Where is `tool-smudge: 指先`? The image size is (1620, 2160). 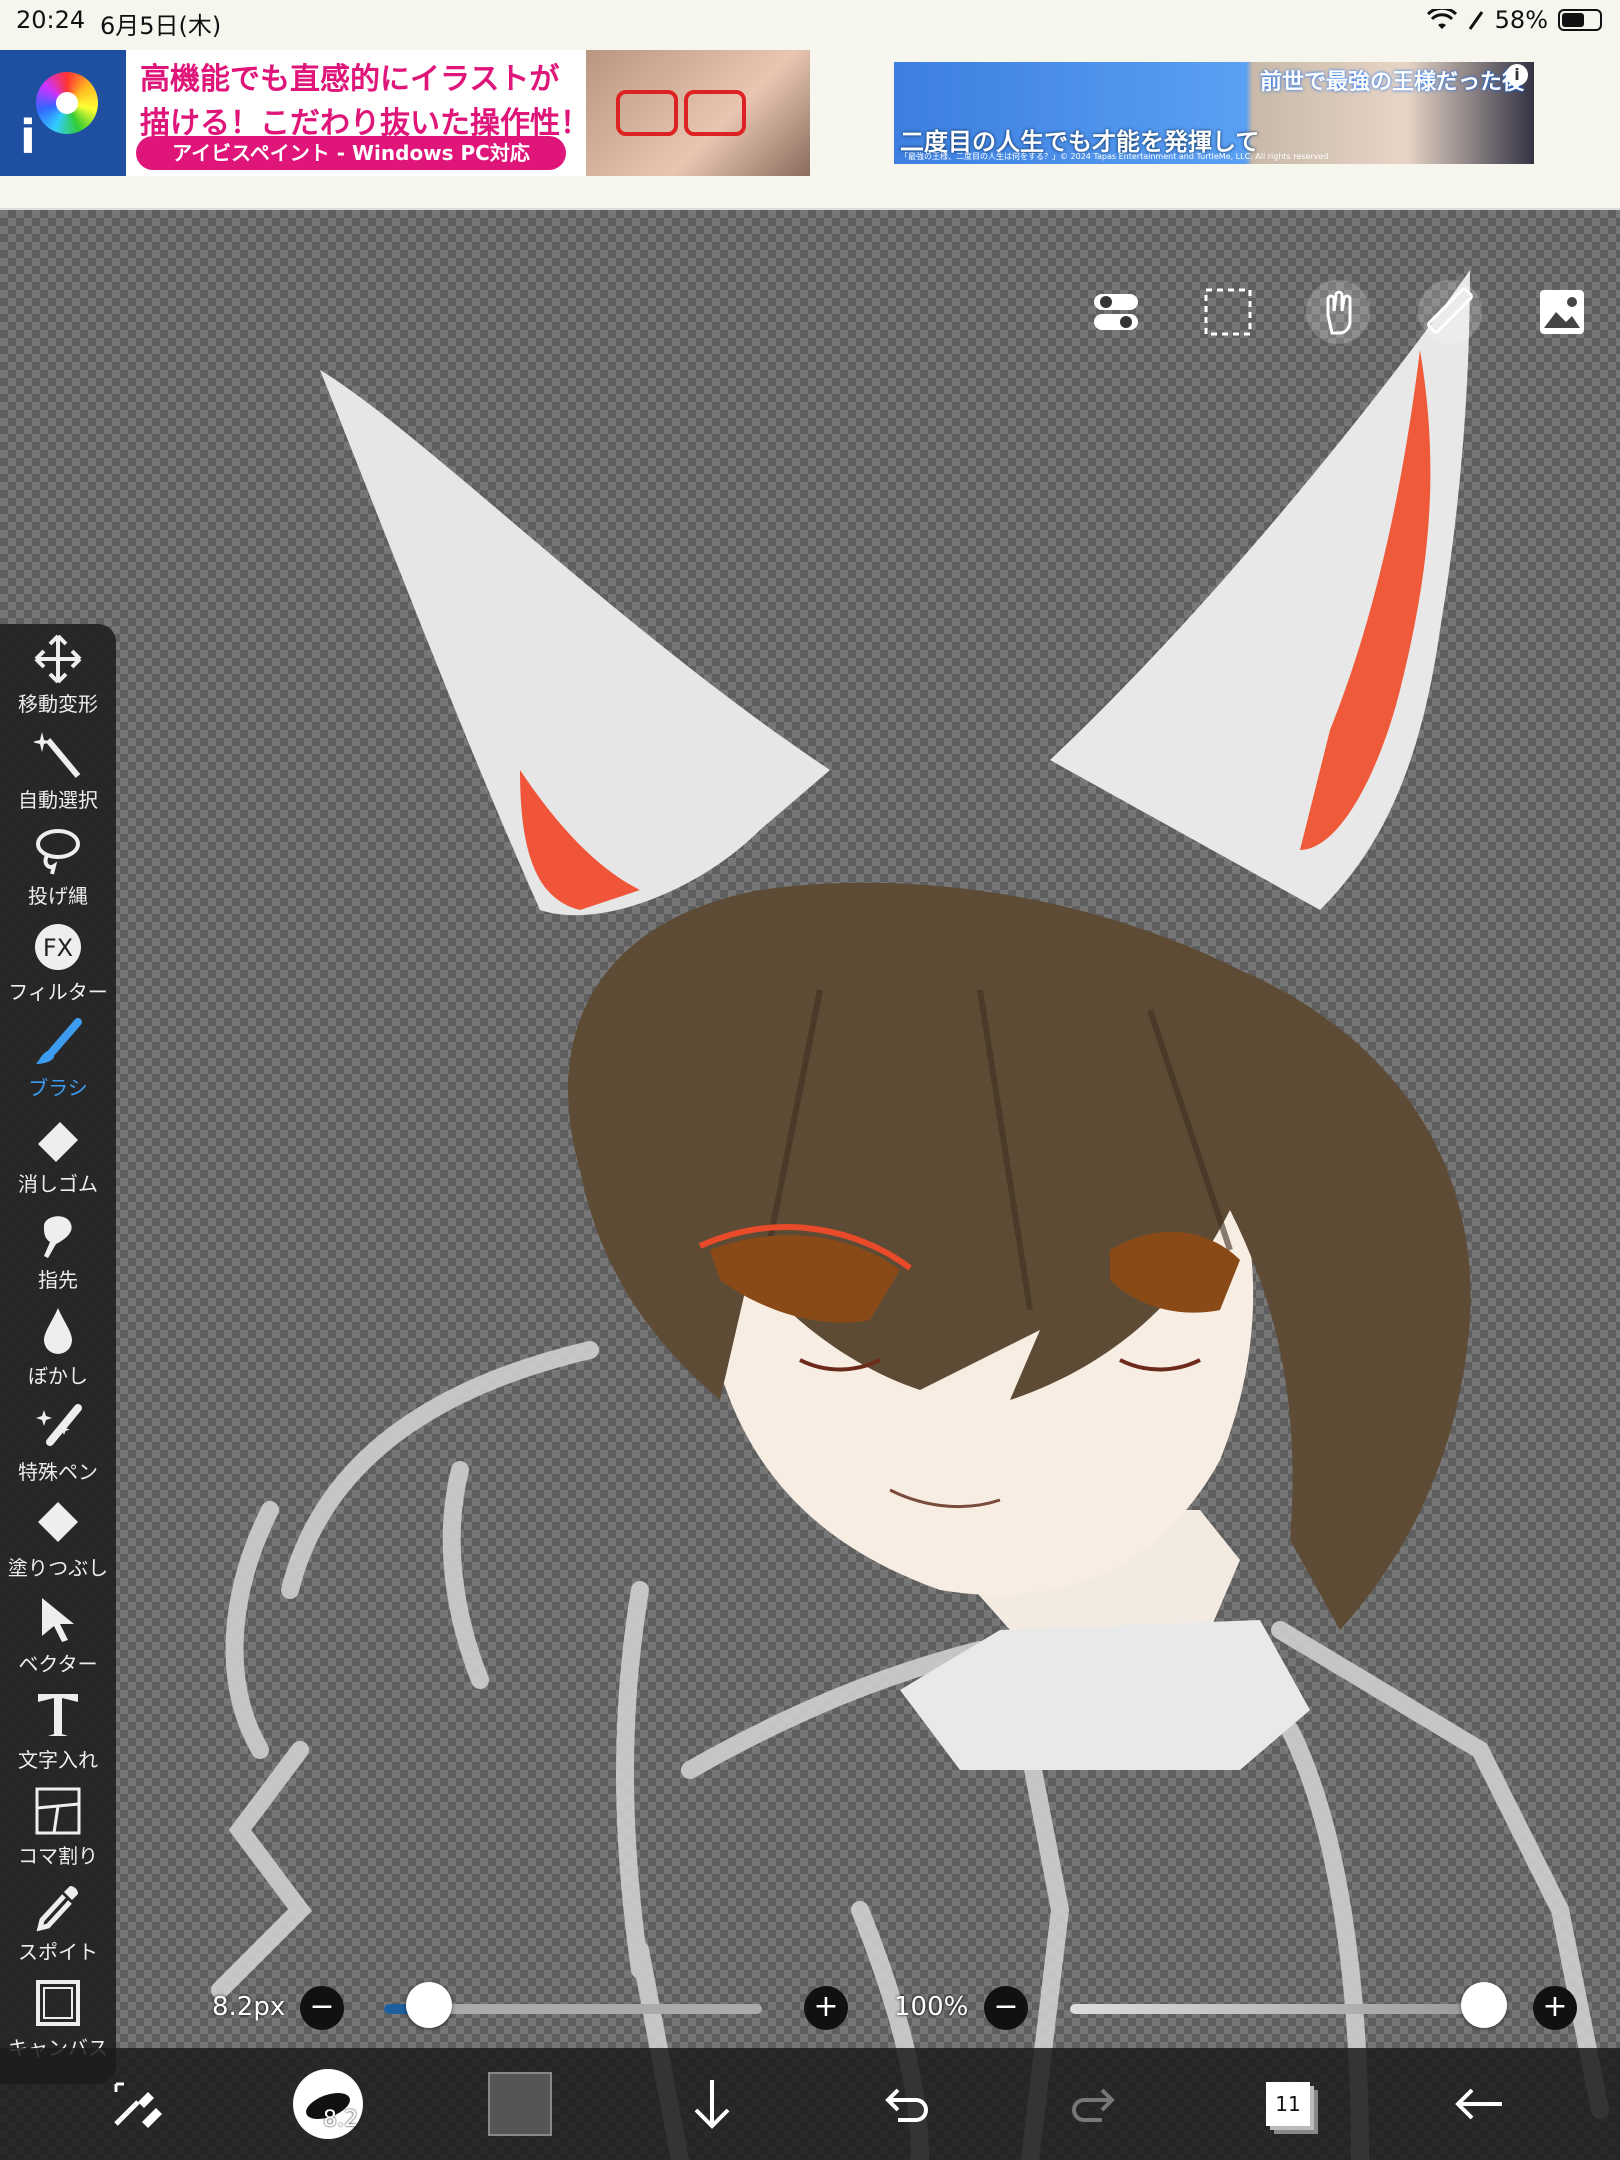
tool-smudge: 指先 is located at coordinates (58, 1254).